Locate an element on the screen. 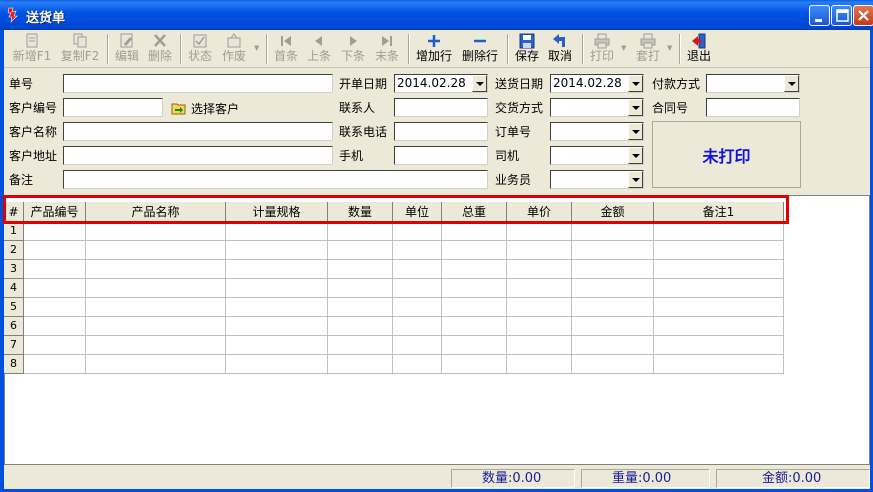 Image resolution: width=873 pixels, height=492 pixels. table-row: 1 is located at coordinates (394, 231).